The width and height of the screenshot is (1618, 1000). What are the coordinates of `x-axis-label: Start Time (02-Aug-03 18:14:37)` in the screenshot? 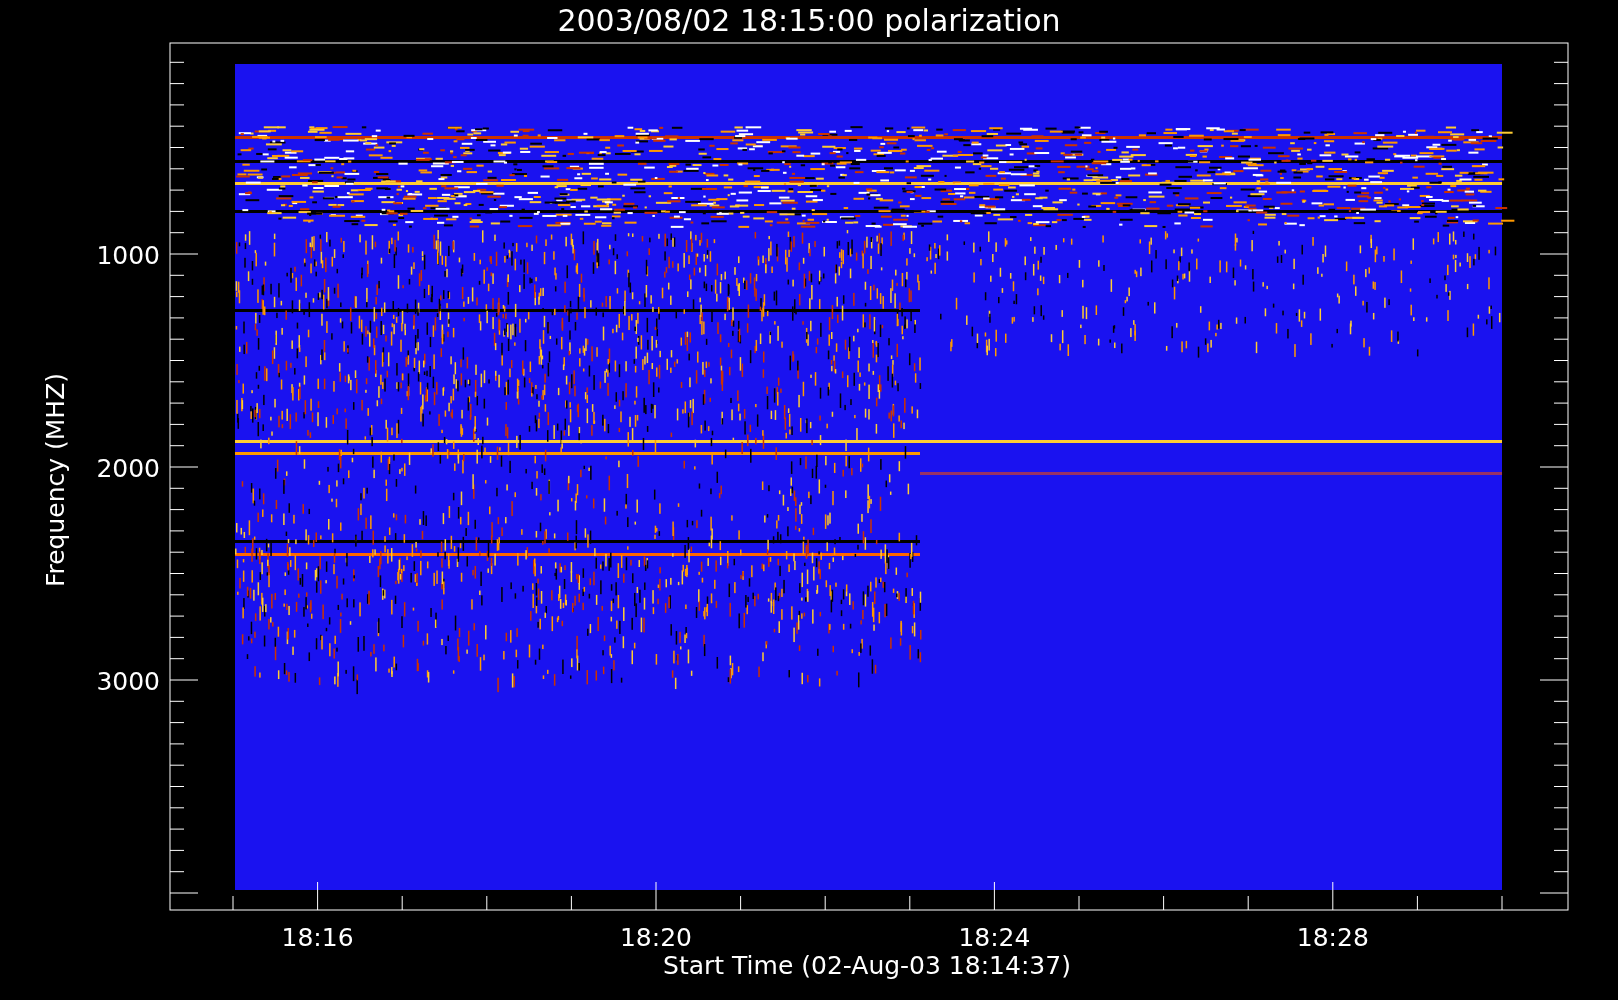 It's located at (867, 965).